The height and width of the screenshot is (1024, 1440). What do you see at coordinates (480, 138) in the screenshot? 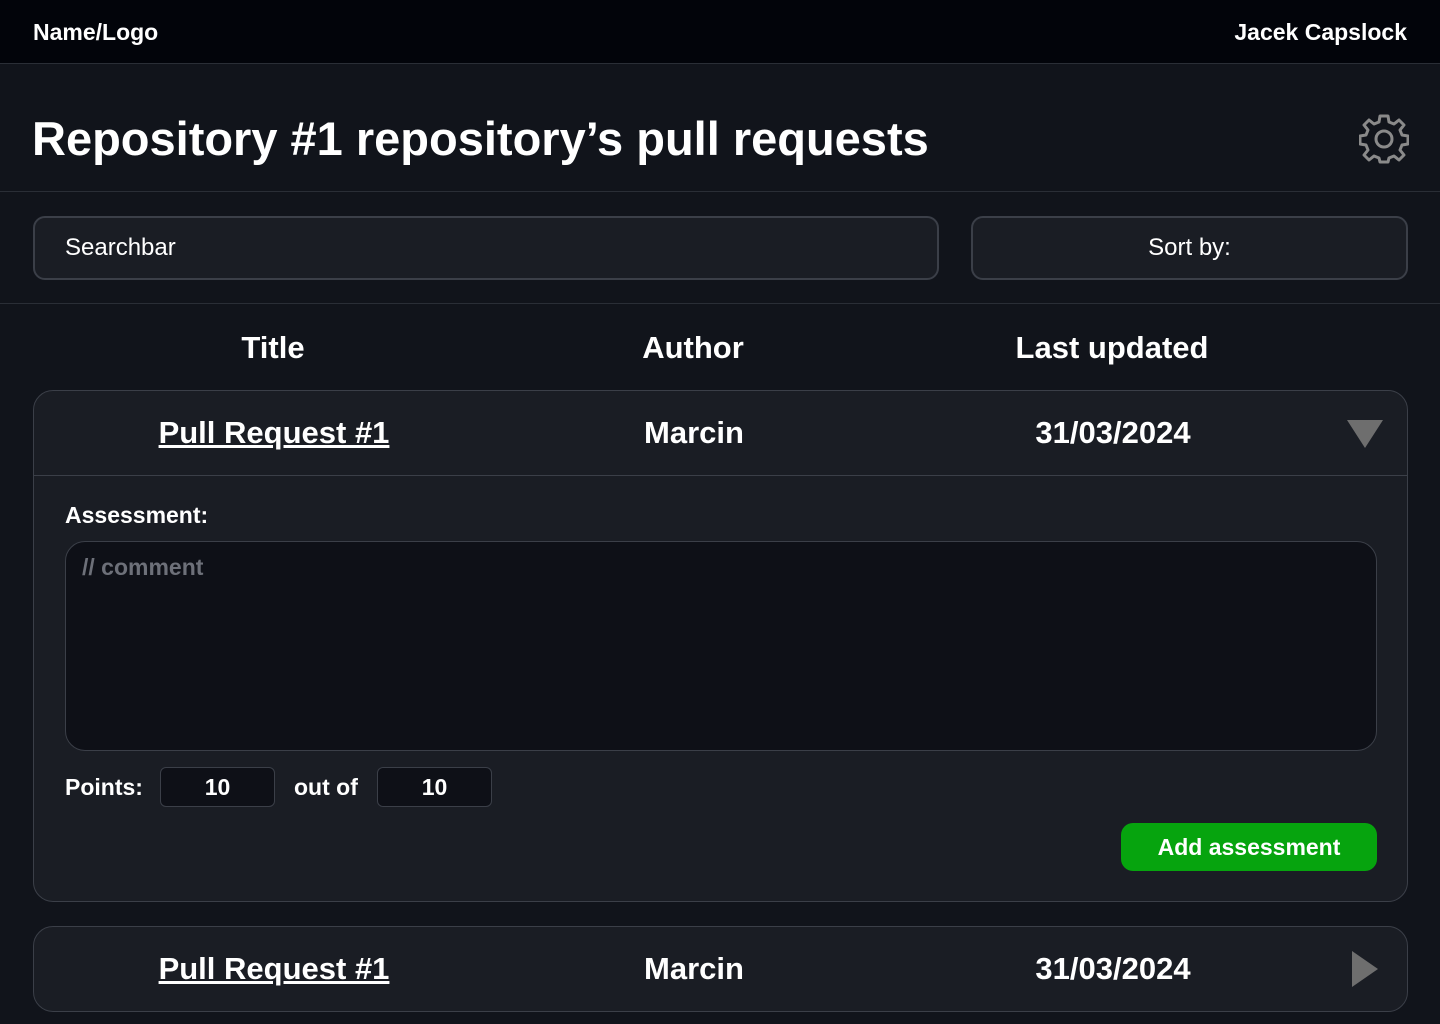
I see `page-title: Repository #1 repository’s pull requests` at bounding box center [480, 138].